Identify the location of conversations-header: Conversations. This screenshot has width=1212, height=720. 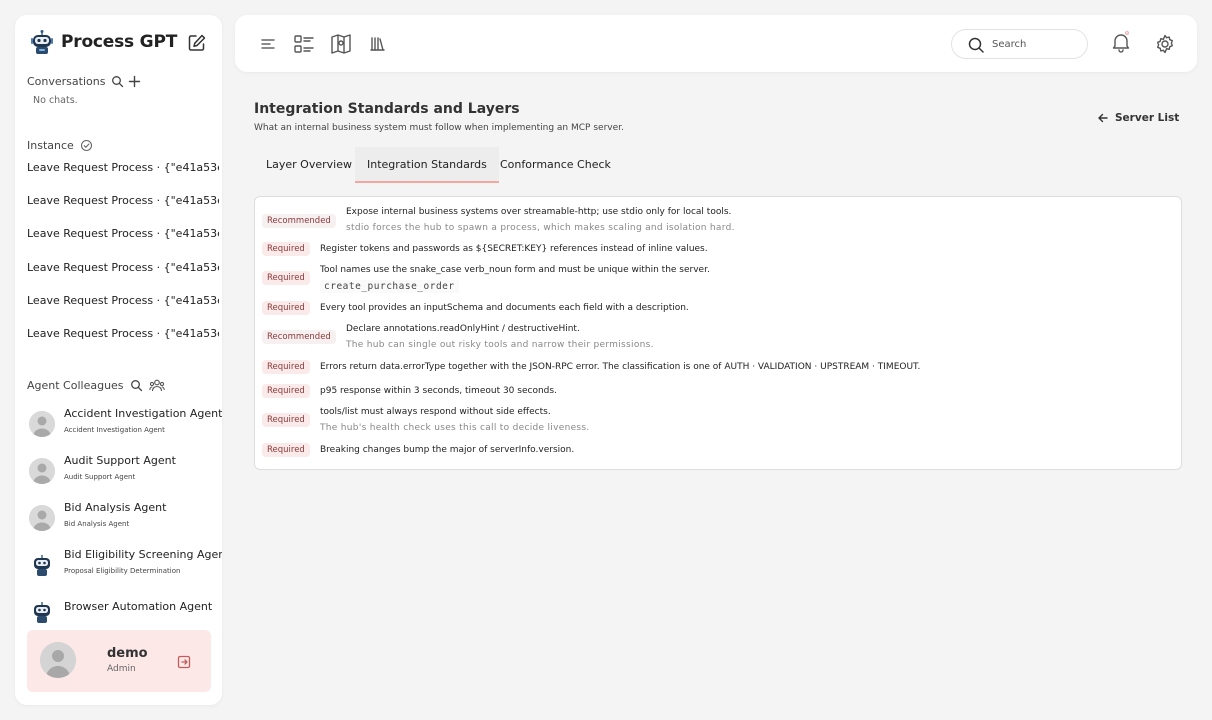
(84, 81).